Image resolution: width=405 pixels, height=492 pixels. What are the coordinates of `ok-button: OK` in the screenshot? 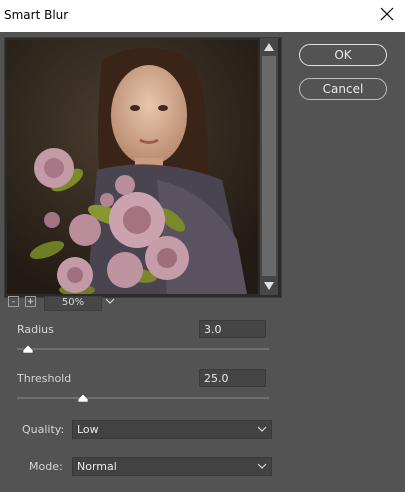 It's located at (343, 55).